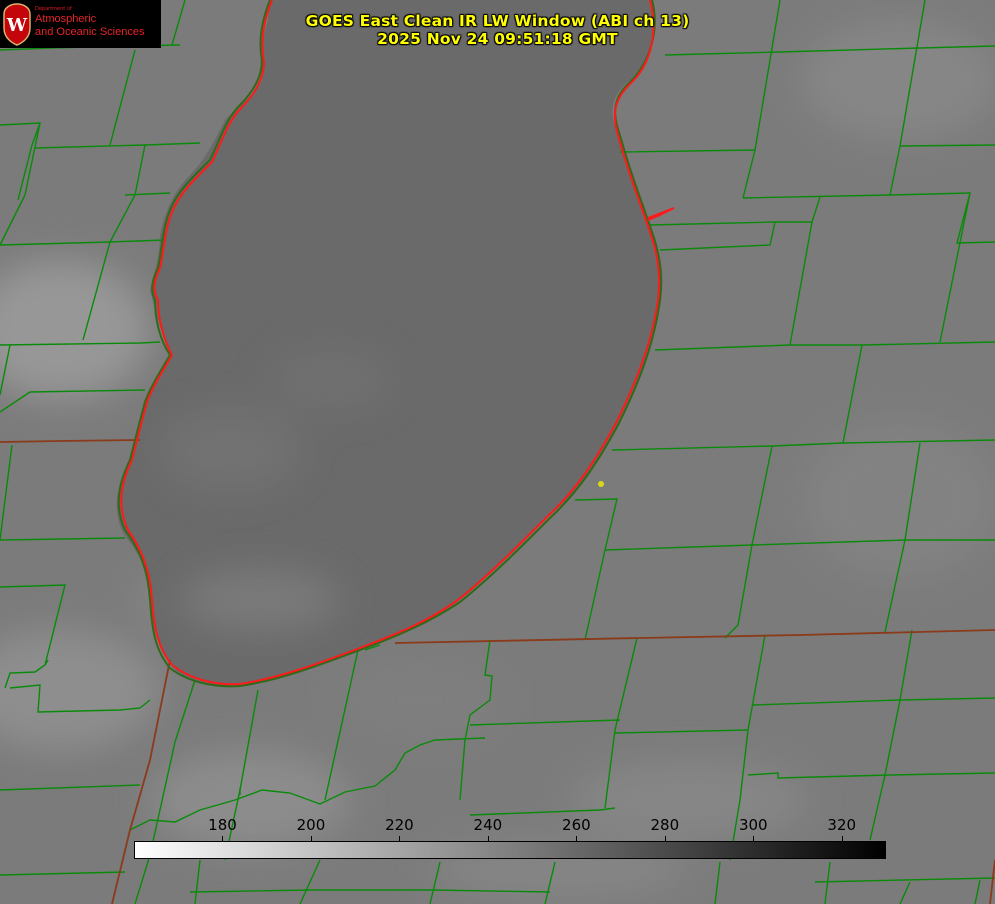  I want to click on colorbar-tick-label: 240, so click(488, 825).